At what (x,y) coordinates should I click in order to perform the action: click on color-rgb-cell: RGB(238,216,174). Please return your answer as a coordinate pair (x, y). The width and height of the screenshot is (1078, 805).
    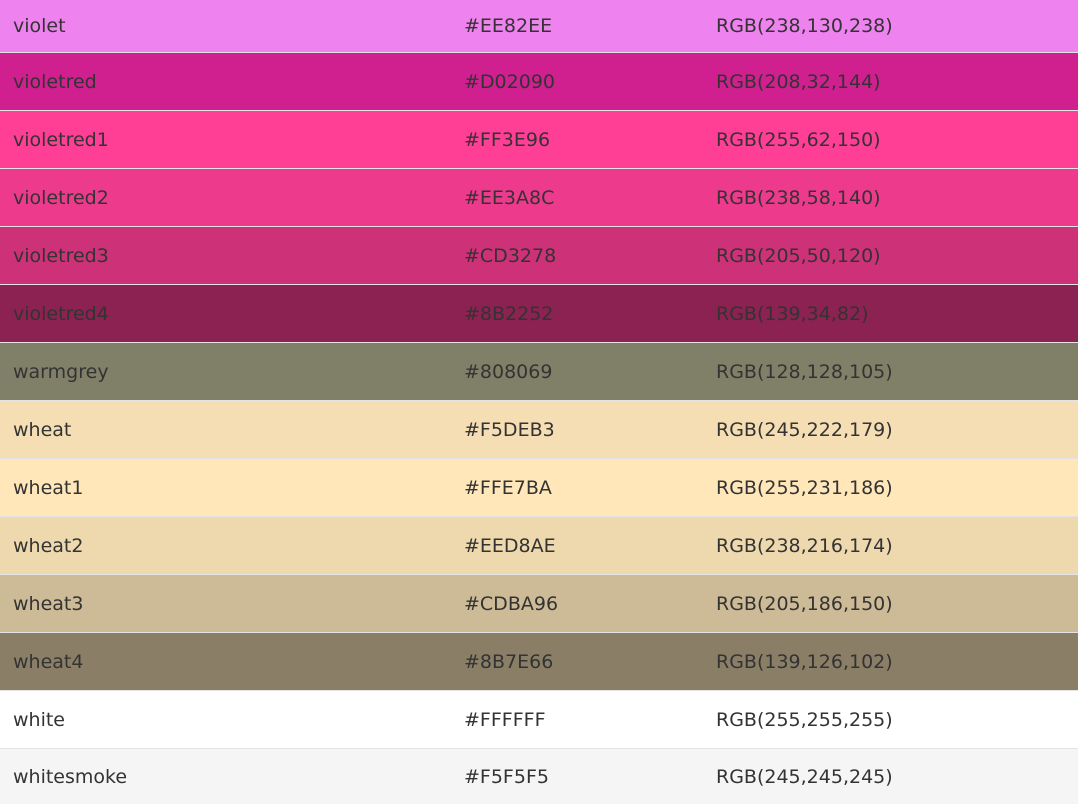
    Looking at the image, I should click on (890, 545).